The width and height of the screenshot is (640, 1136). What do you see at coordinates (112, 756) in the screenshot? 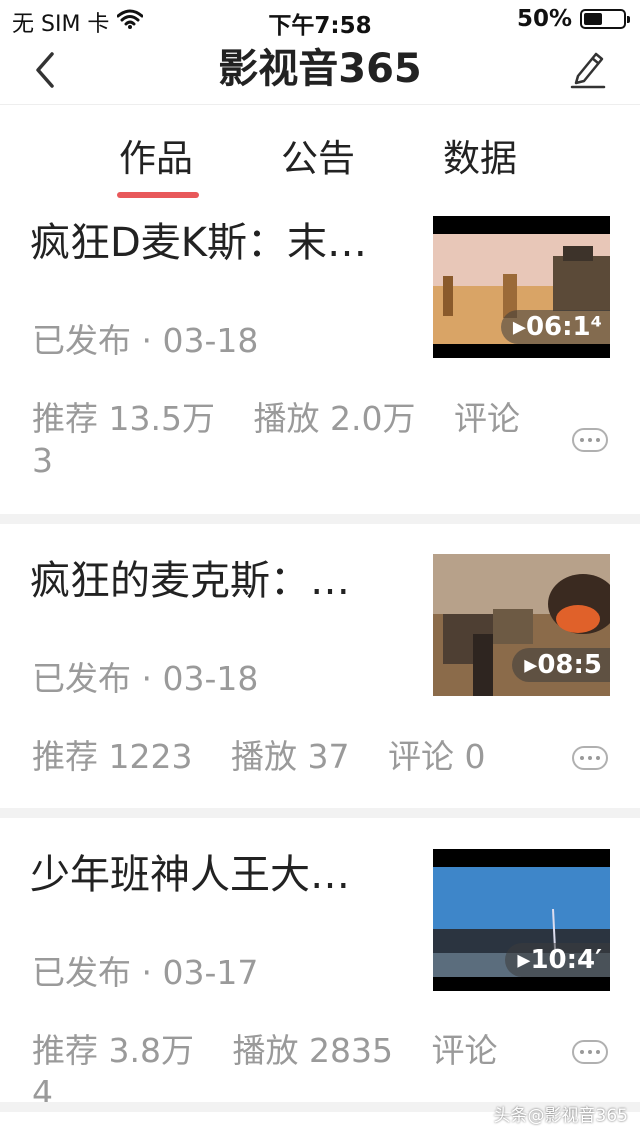
I see `stat-recommend: 推荐 1223` at bounding box center [112, 756].